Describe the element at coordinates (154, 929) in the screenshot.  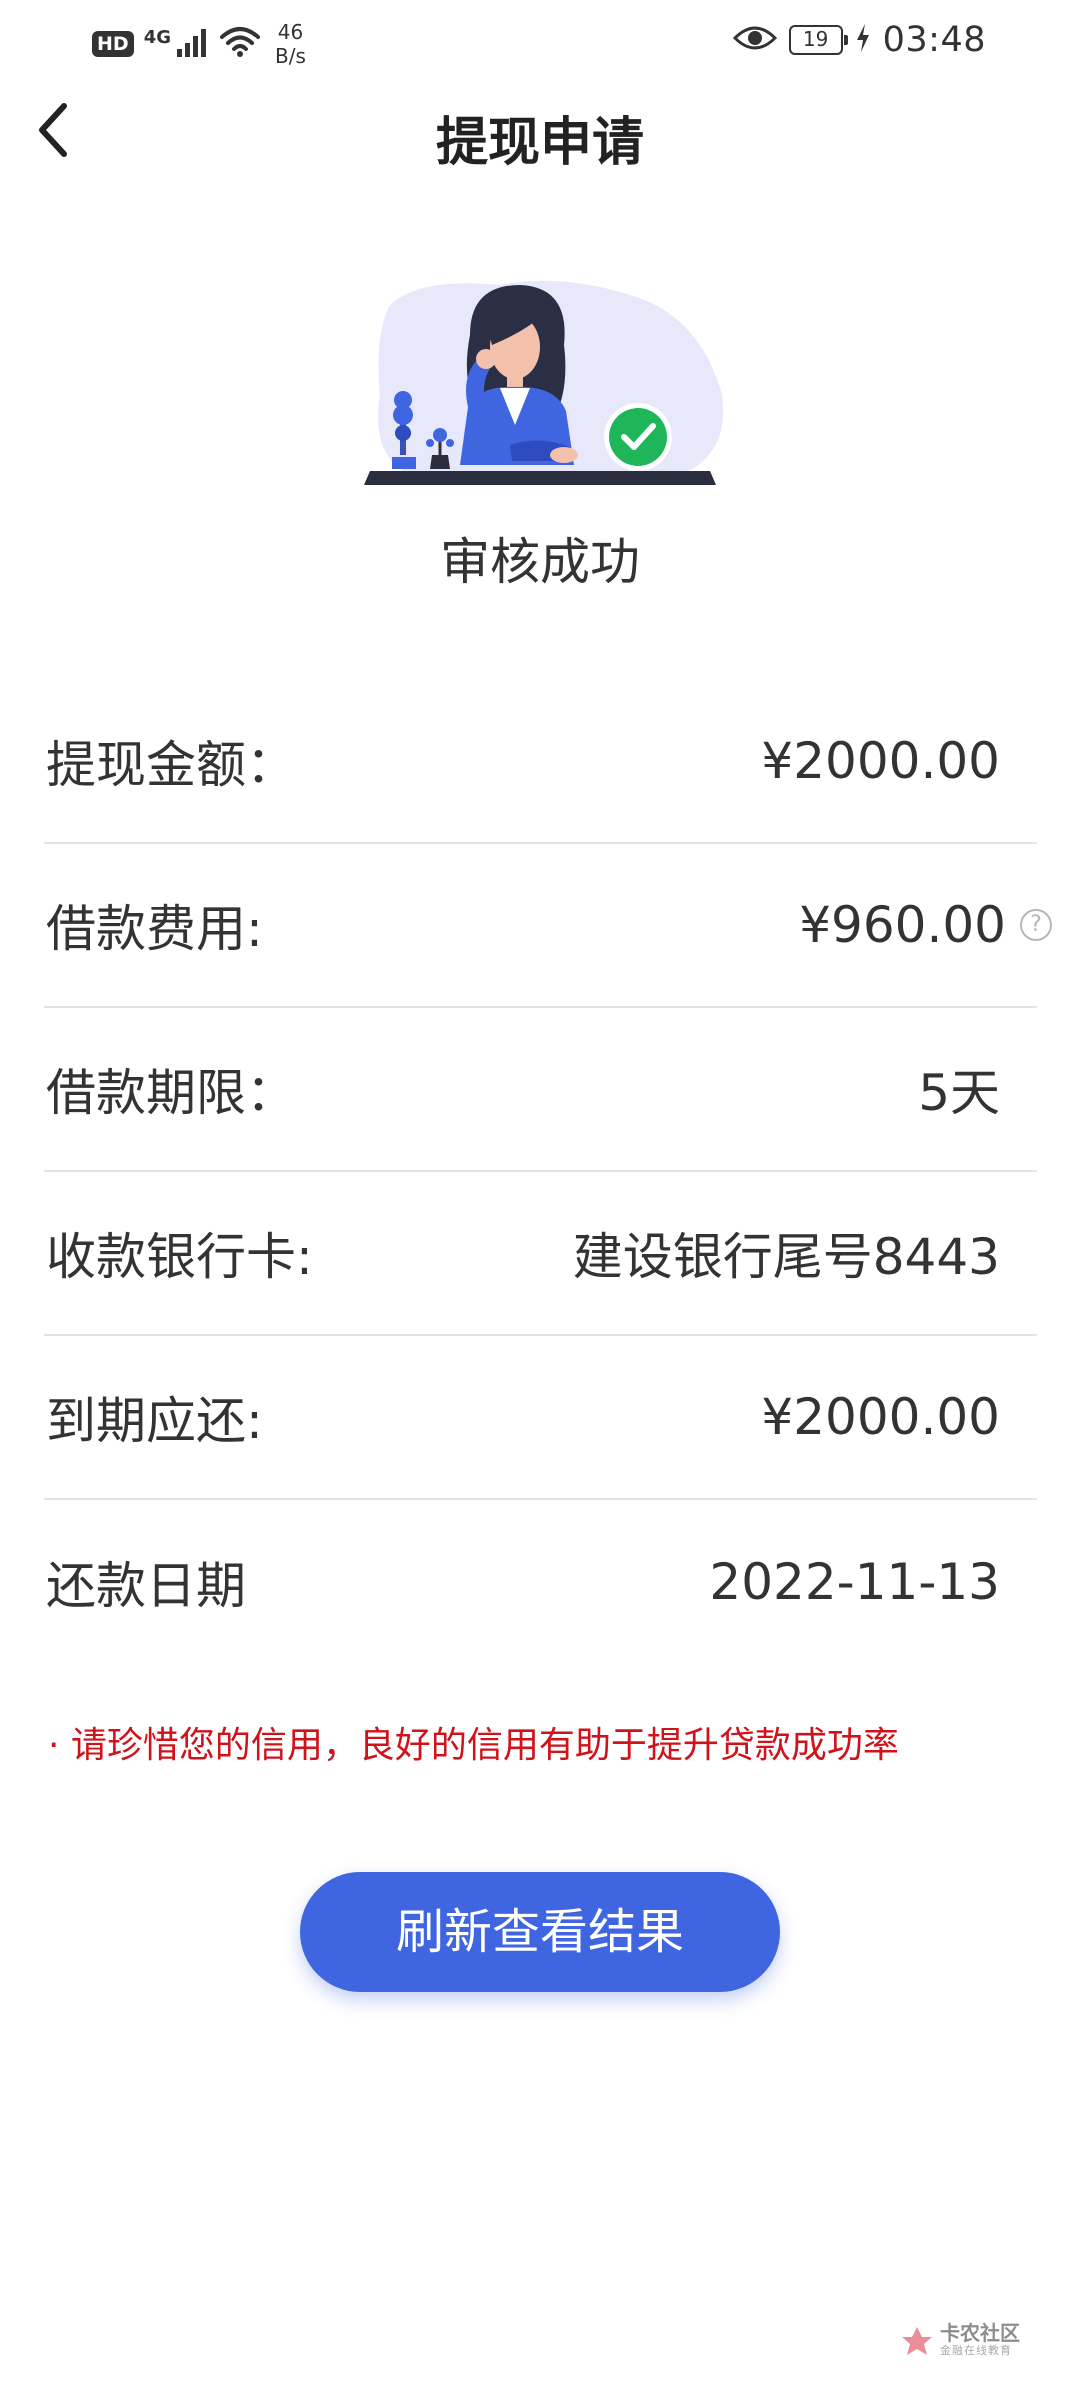
I see `detail-label: 借款费用:` at that location.